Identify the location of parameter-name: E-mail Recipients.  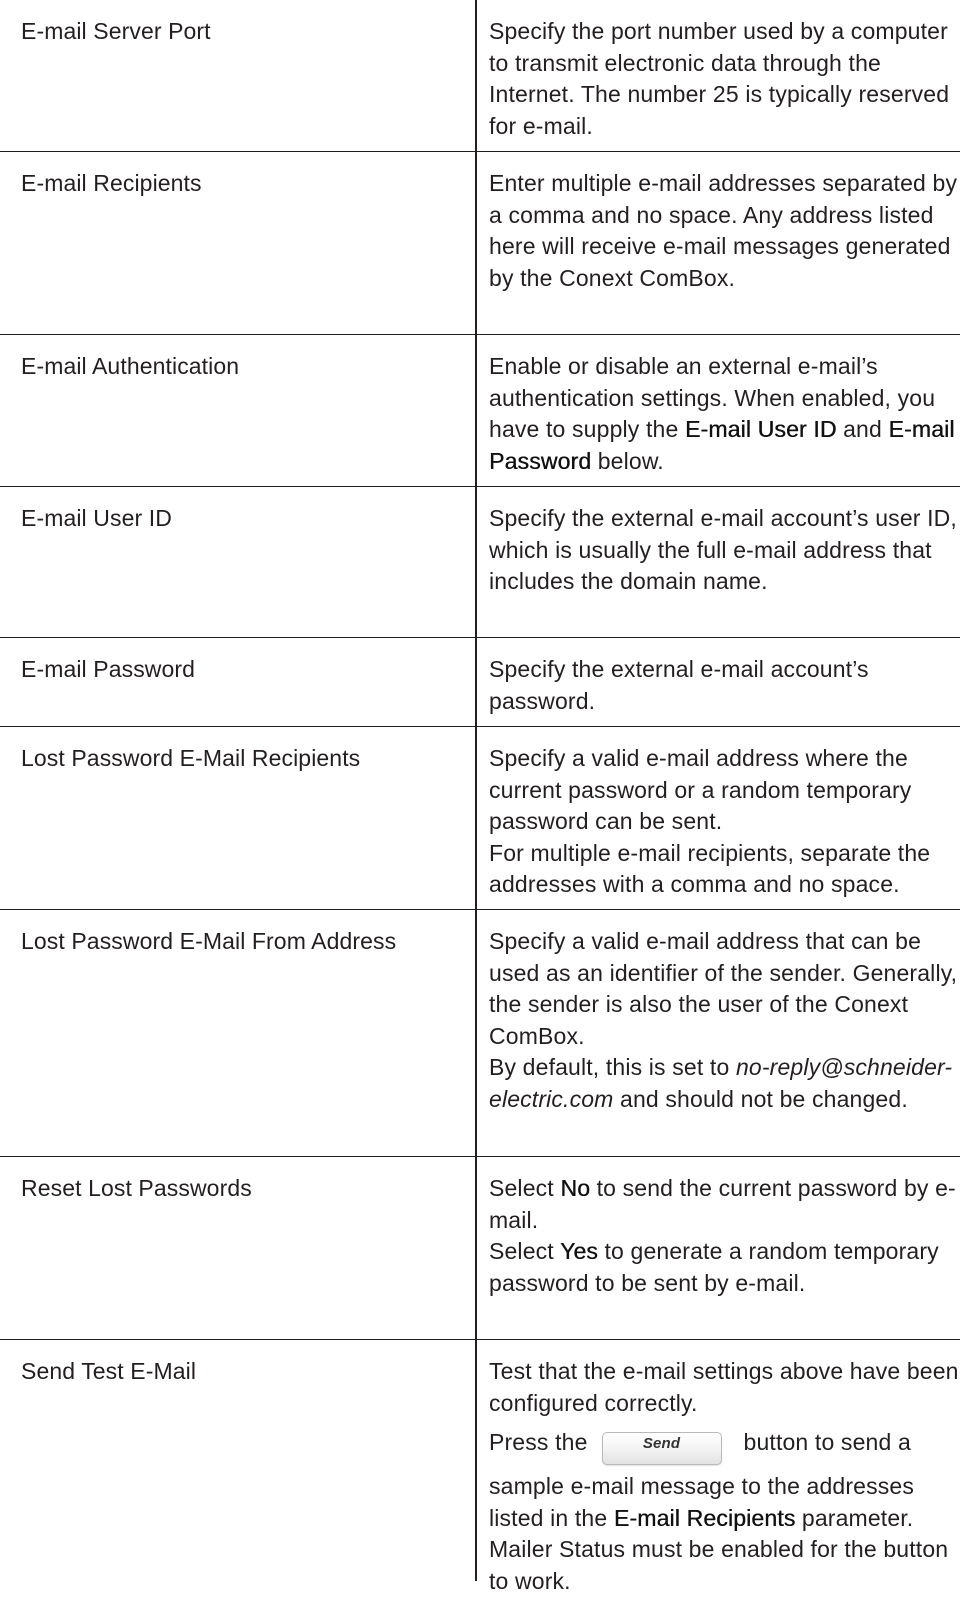
(111, 183).